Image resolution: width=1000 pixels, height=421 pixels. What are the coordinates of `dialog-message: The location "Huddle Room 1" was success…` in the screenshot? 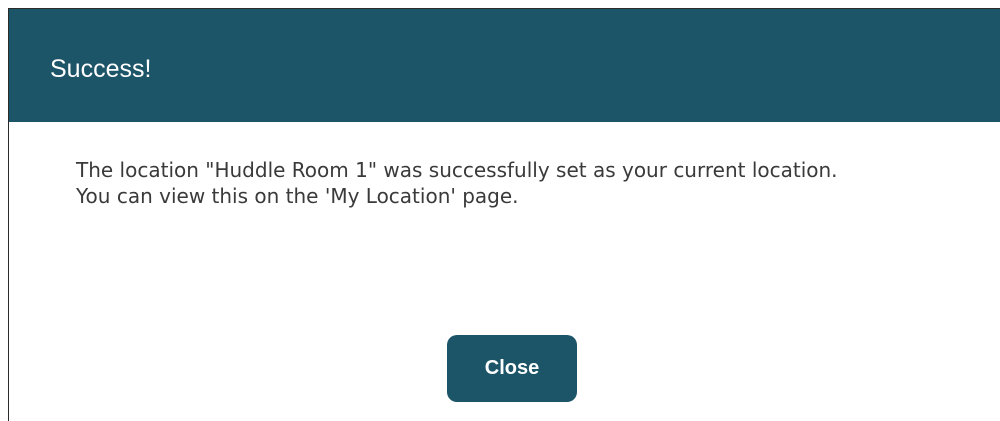 It's located at (457, 183).